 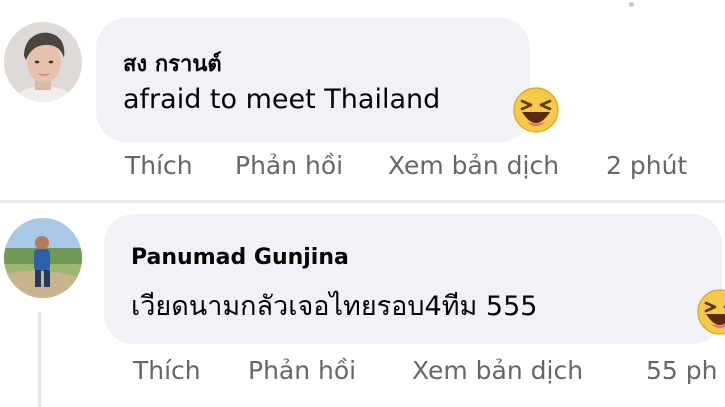 I want to click on comment-text: เวียดนามกลัวเจอไทยรอบ4ทีม 555, so click(x=334, y=306).